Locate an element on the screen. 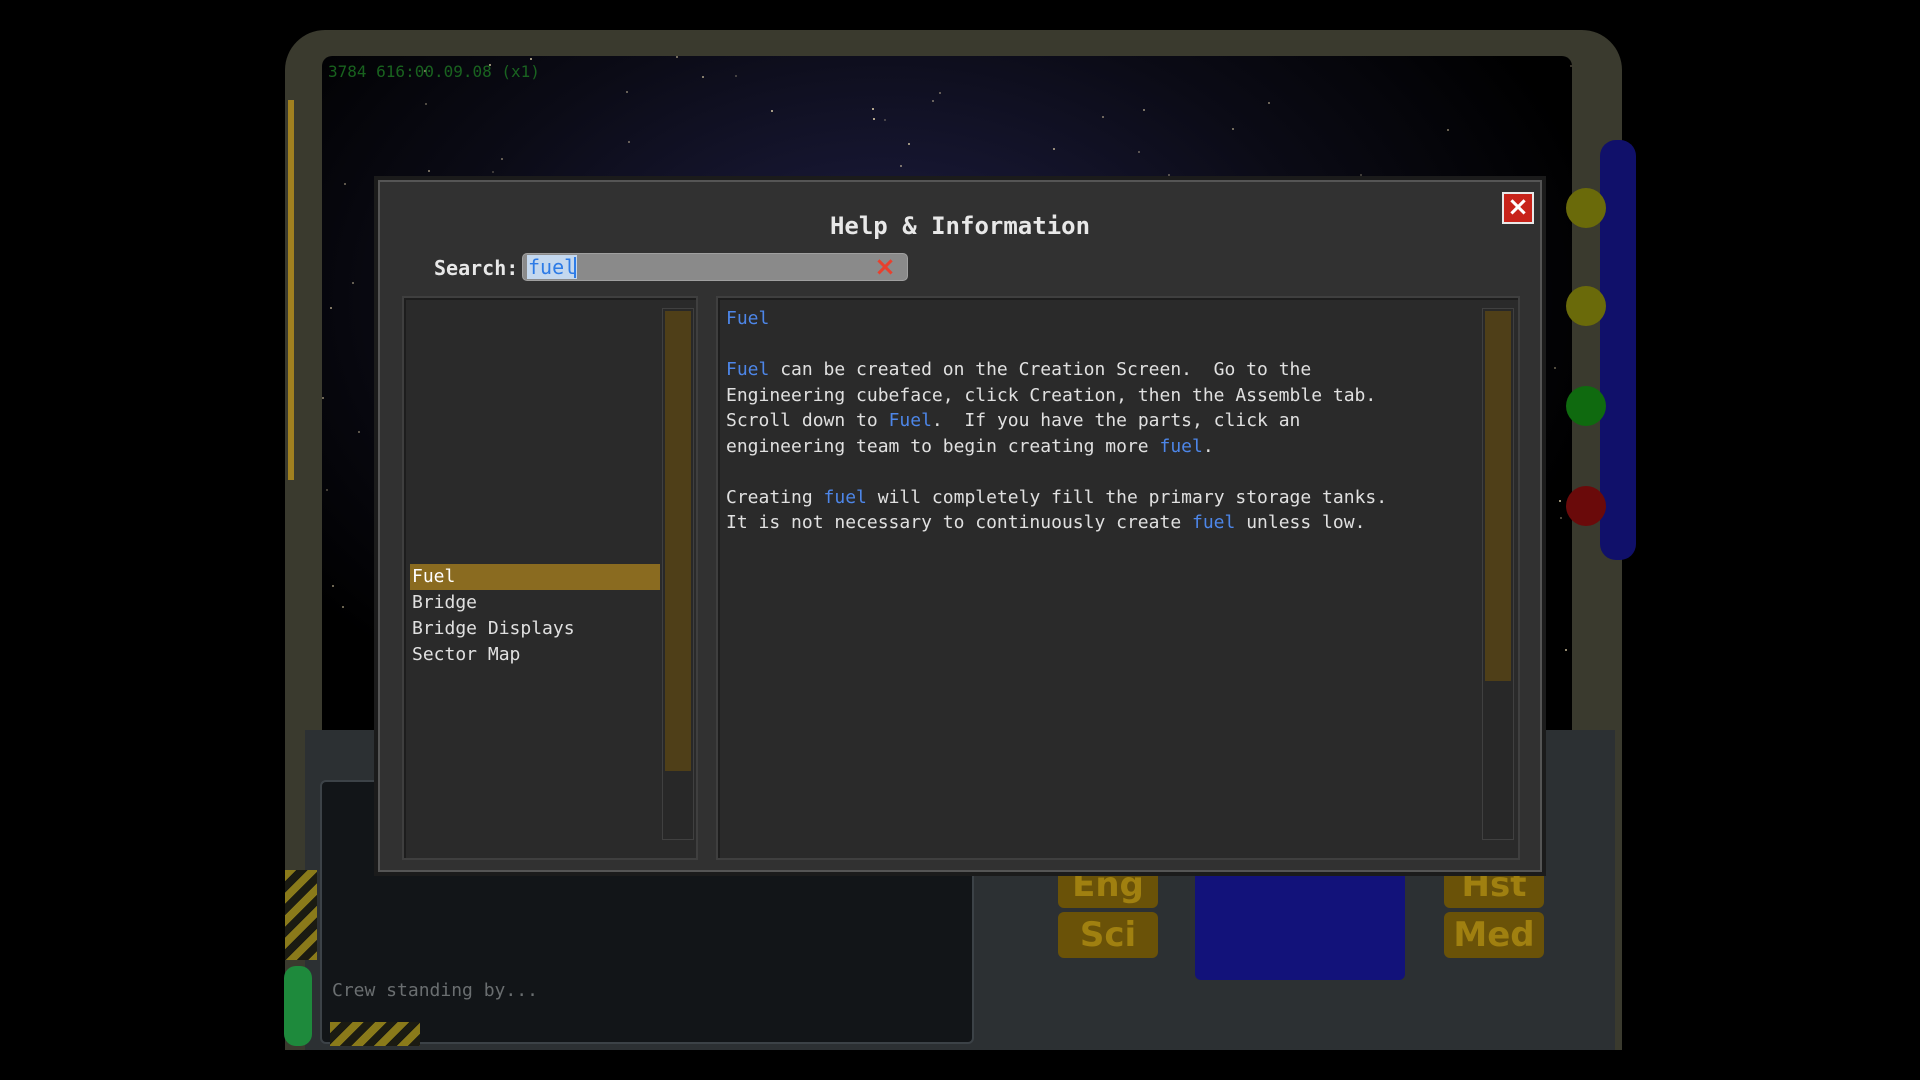 The height and width of the screenshot is (1080, 1920). topic-list-panel: Fuel Bridge Bridge Displays Sector Map is located at coordinates (550, 578).